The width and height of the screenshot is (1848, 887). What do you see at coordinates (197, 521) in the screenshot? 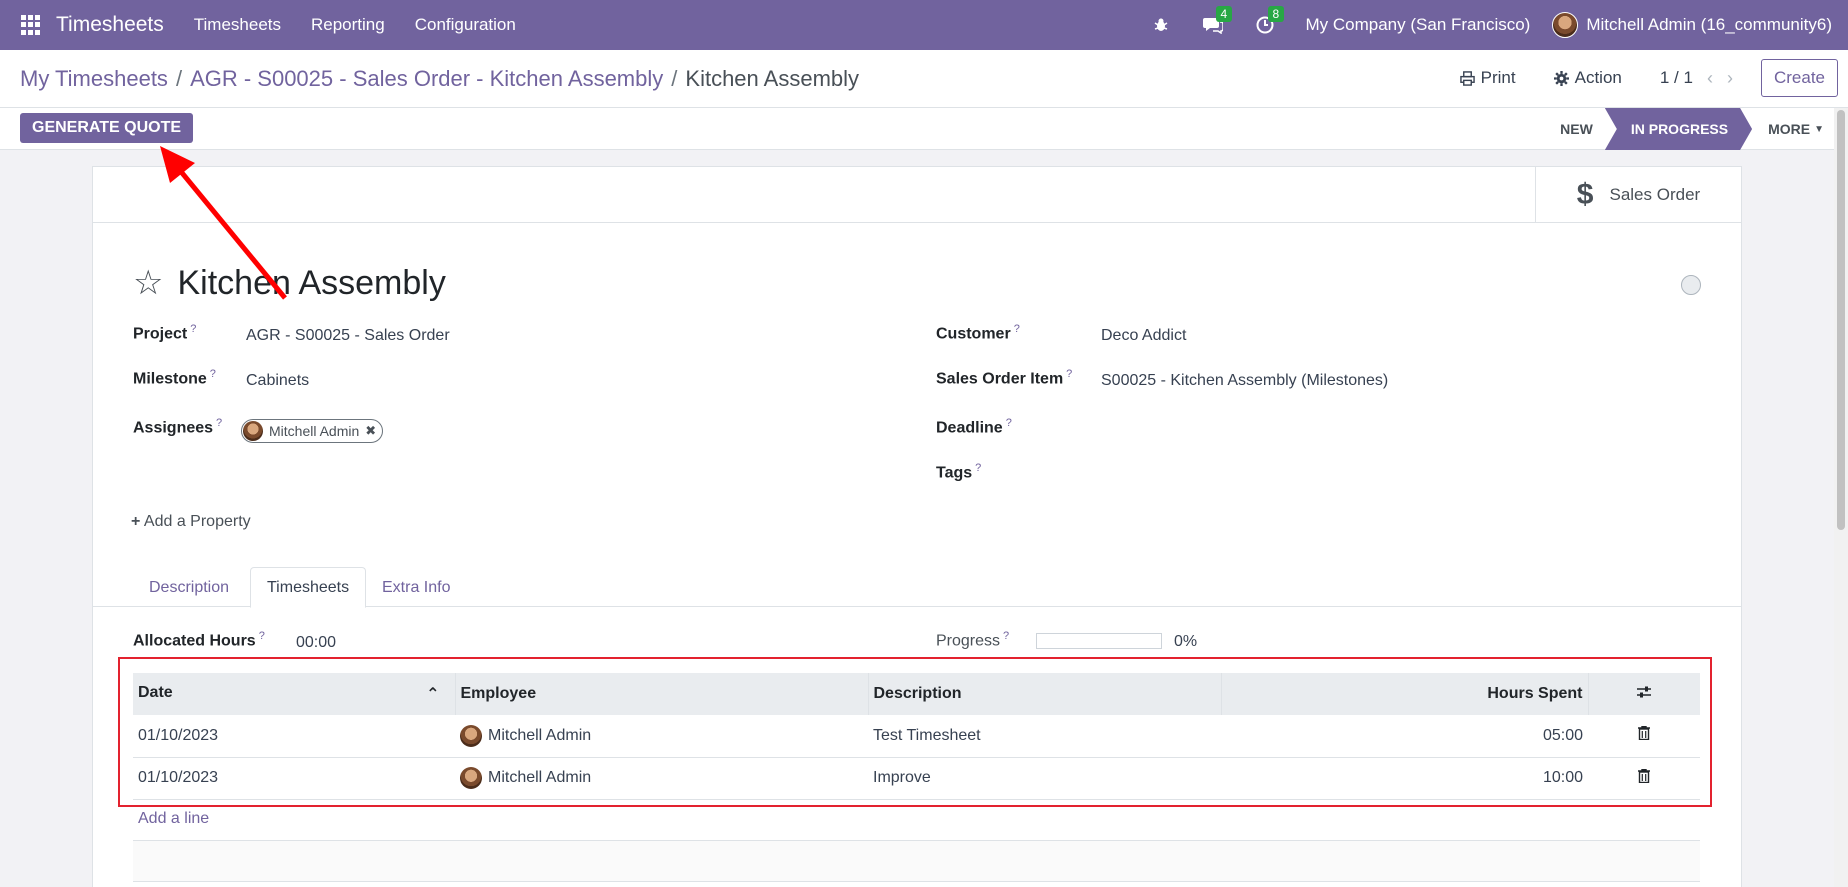
I see `add-property-label: Add a Property` at bounding box center [197, 521].